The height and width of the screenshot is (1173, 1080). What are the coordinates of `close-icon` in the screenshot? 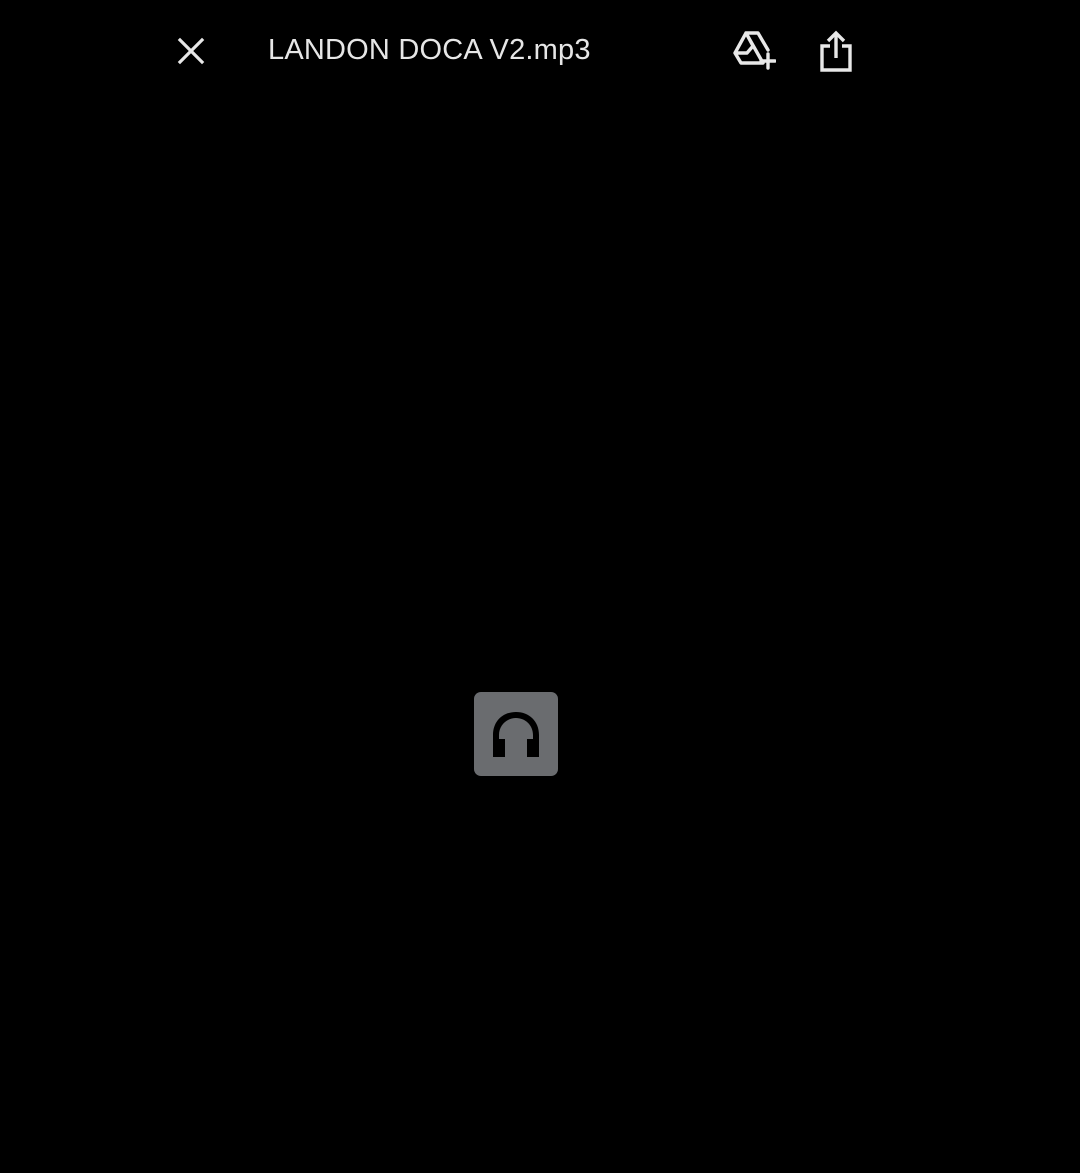 It's located at (191, 51).